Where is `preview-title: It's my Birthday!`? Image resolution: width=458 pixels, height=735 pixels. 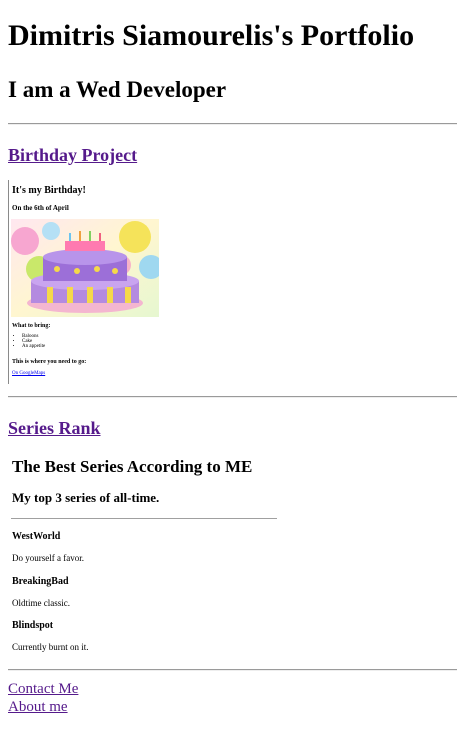
preview-title: It's my Birthday! is located at coordinates (49, 190).